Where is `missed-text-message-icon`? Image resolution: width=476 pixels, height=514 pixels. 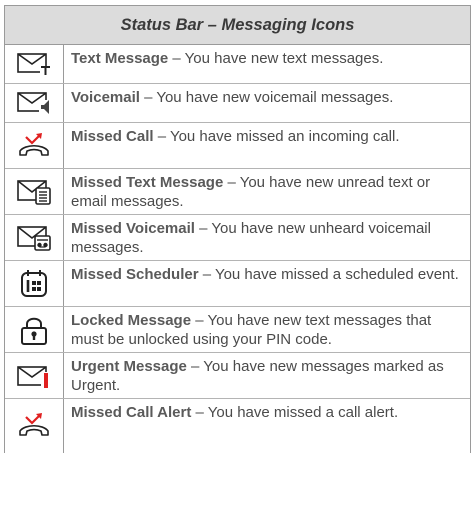
missed-text-message-icon is located at coordinates (34, 191).